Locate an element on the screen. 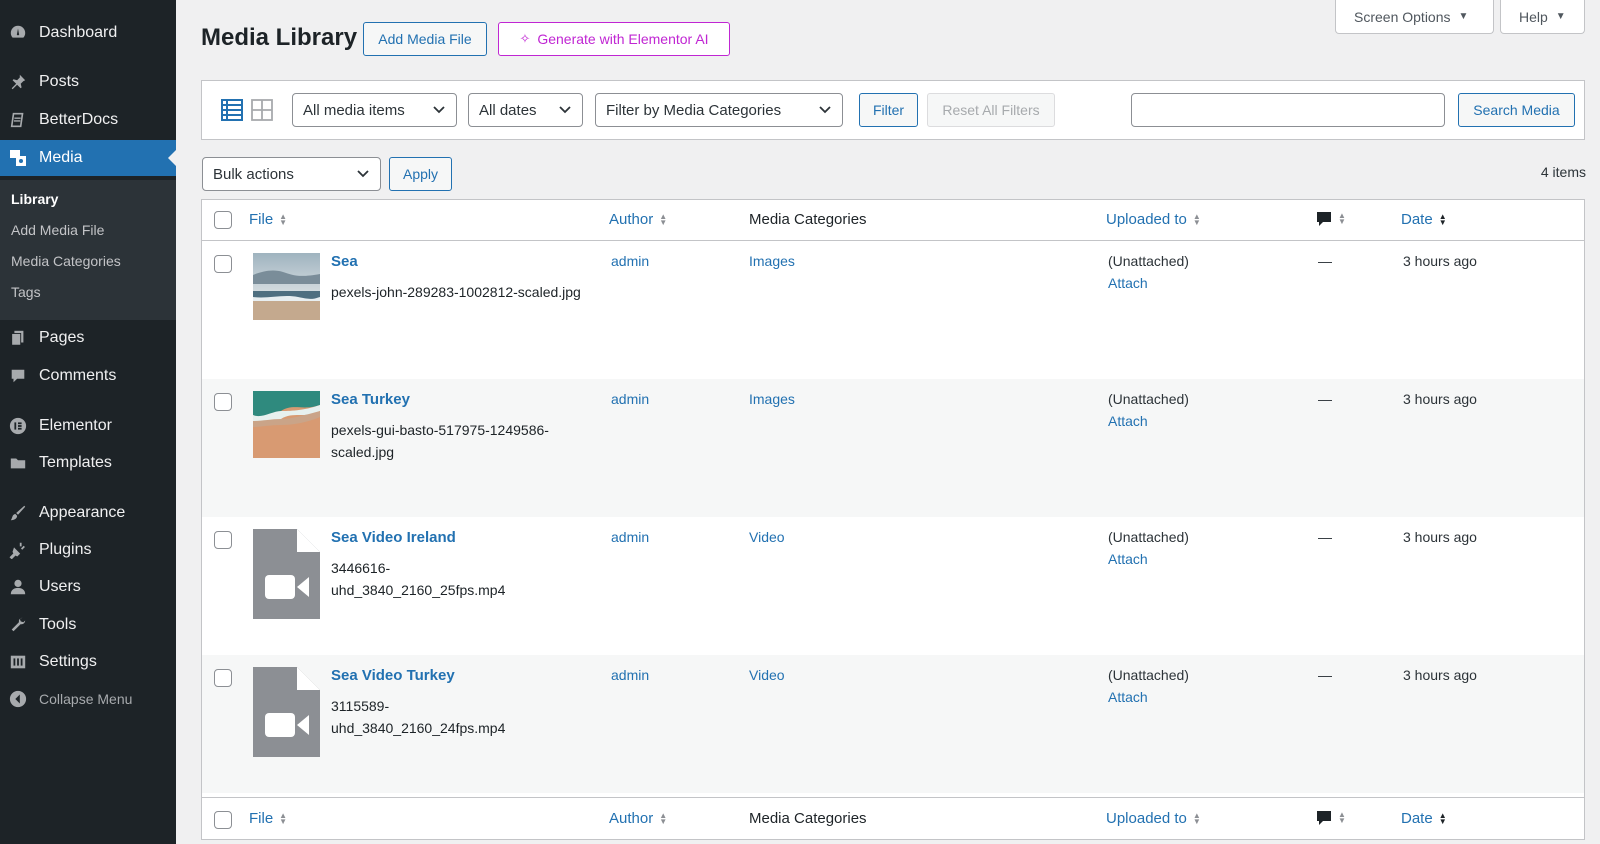 The image size is (1600, 844). media-title-link: Sea Turkey is located at coordinates (370, 399).